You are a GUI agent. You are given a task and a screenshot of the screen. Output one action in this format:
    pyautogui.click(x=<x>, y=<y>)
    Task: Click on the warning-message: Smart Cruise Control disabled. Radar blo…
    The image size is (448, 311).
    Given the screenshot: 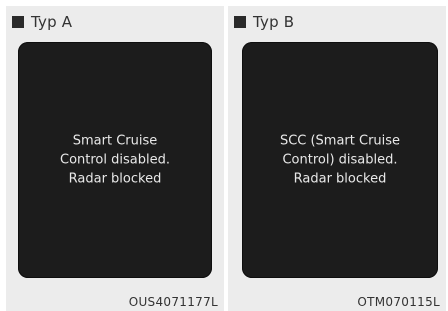 What is the action you would take?
    pyautogui.click(x=115, y=160)
    